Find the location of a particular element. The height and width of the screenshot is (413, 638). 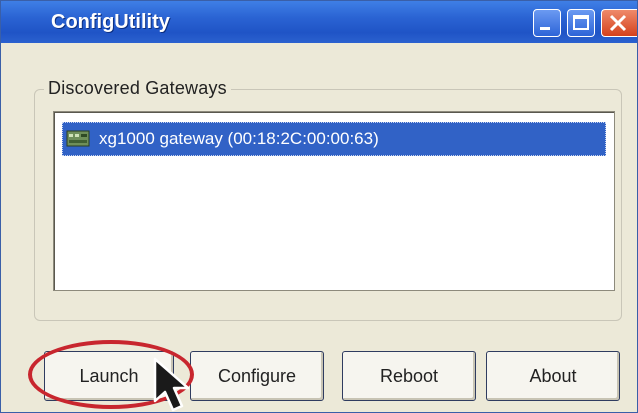

gateway-list-item: xg1000 gateway (00:18:2C:00:00:63) is located at coordinates (334, 139).